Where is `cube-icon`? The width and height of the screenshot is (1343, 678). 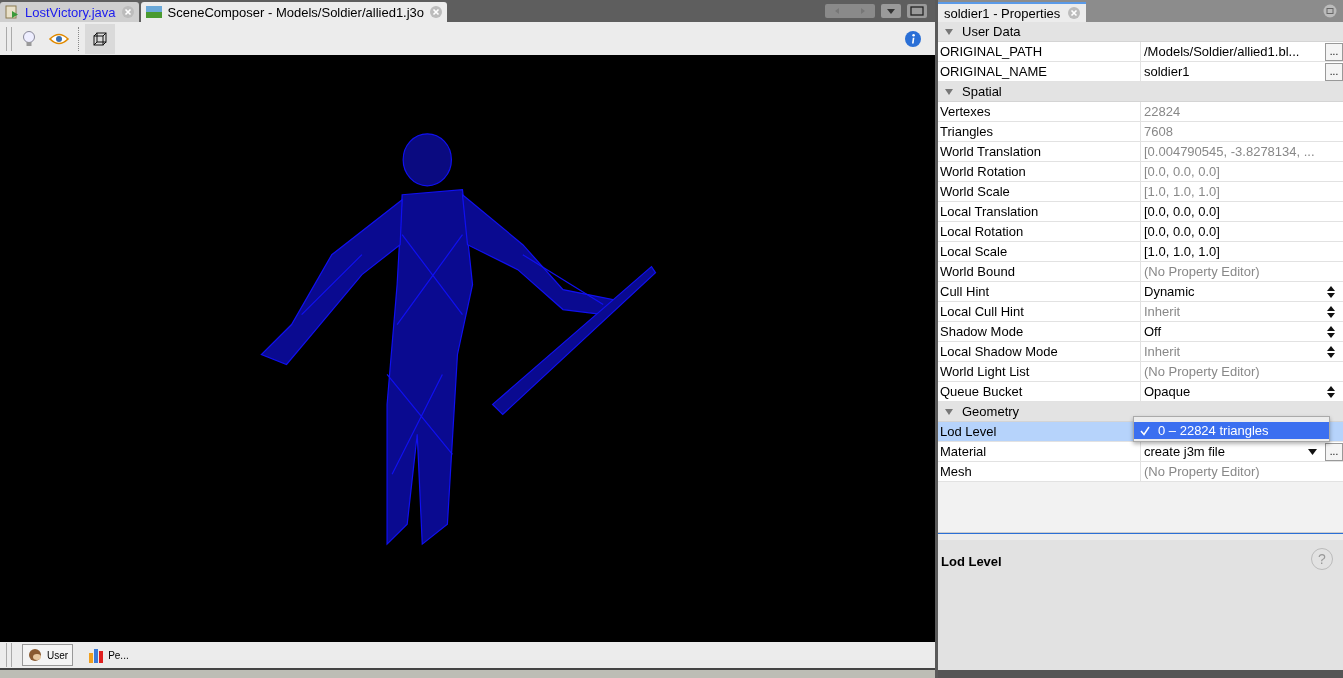 cube-icon is located at coordinates (100, 38).